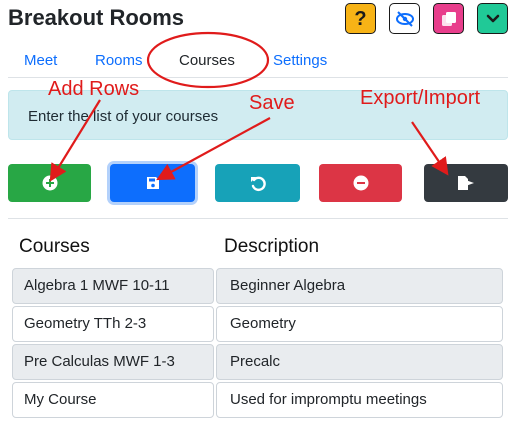  What do you see at coordinates (208, 60) in the screenshot?
I see `courses-tab-highlight` at bounding box center [208, 60].